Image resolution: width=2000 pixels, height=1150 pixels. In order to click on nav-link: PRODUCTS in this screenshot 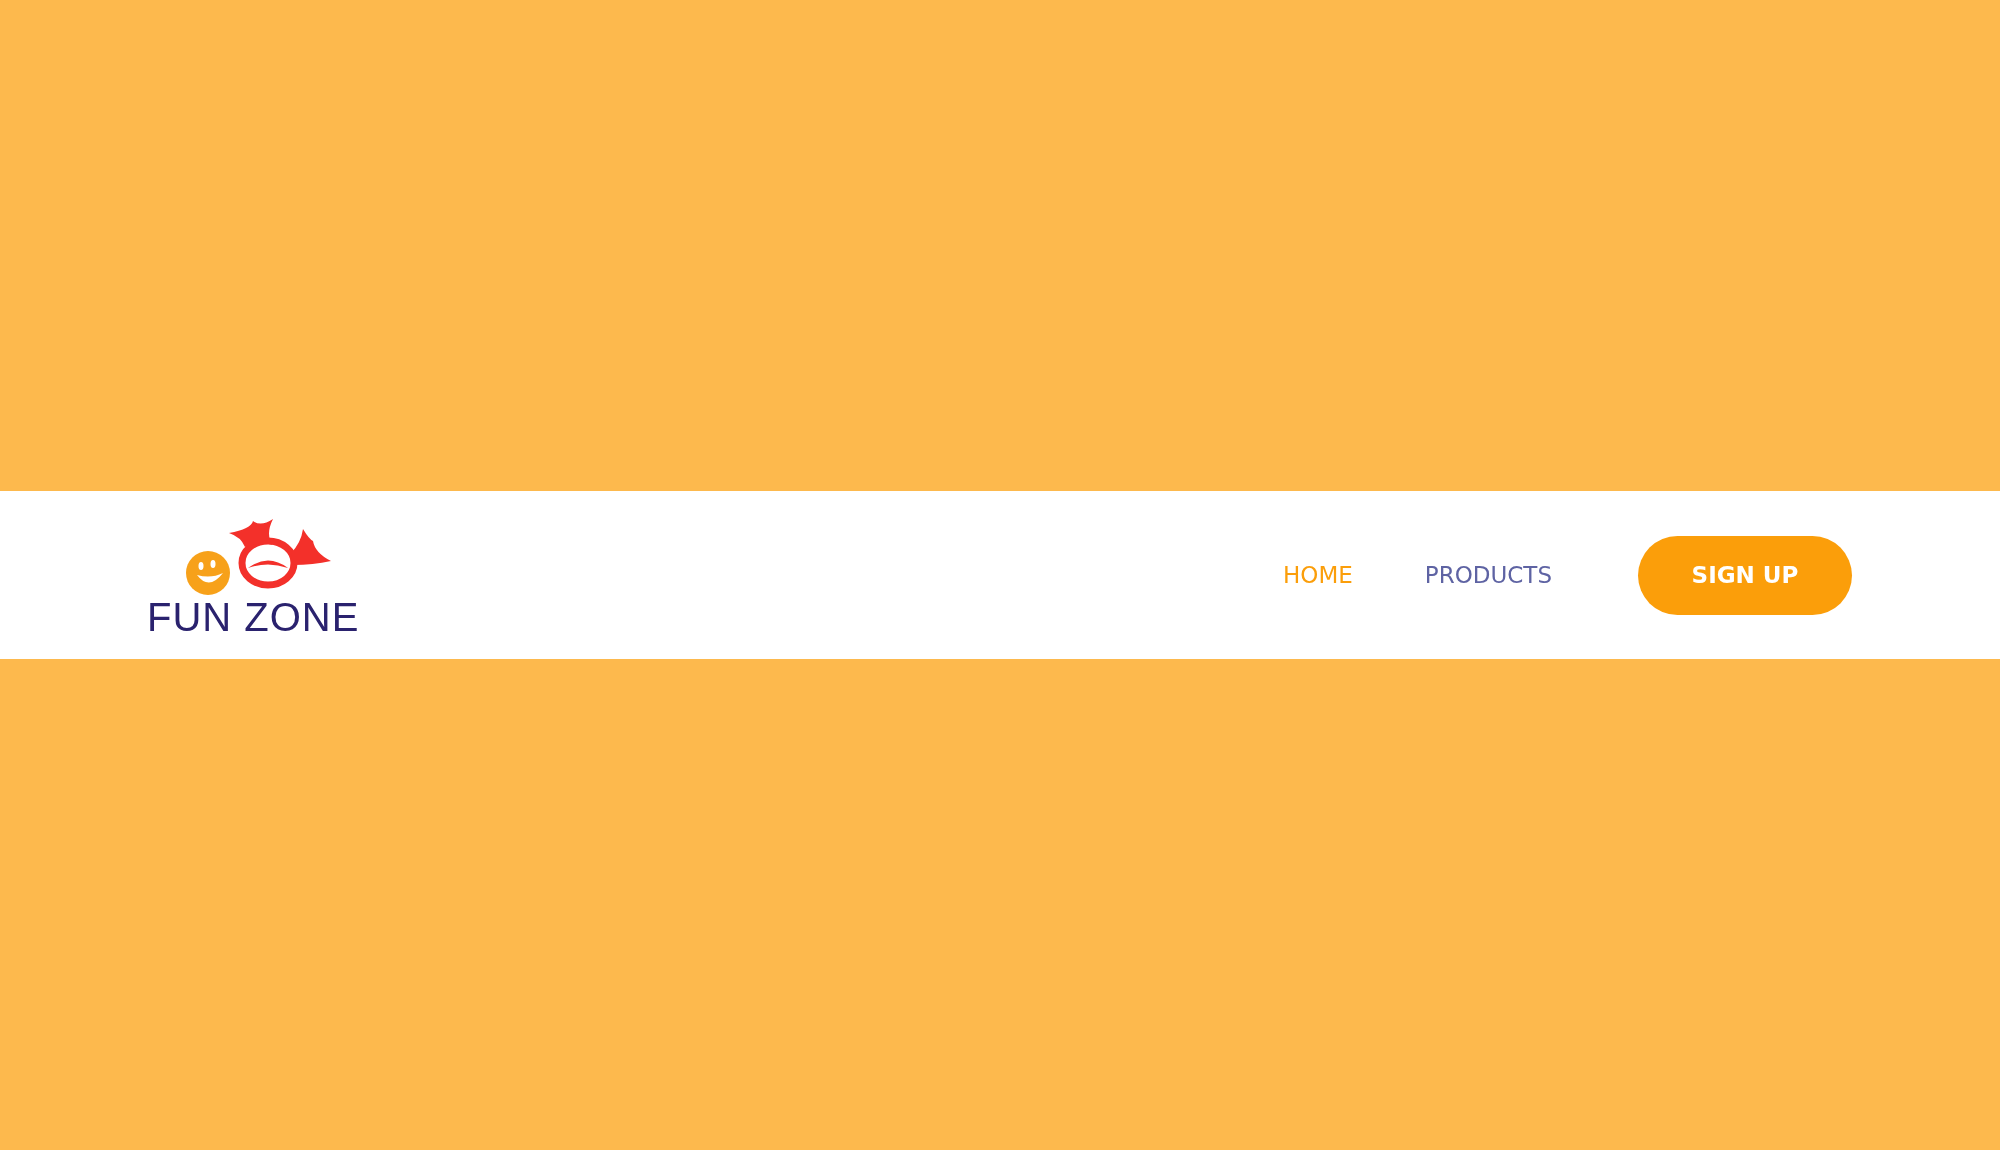, I will do `click(1488, 575)`.